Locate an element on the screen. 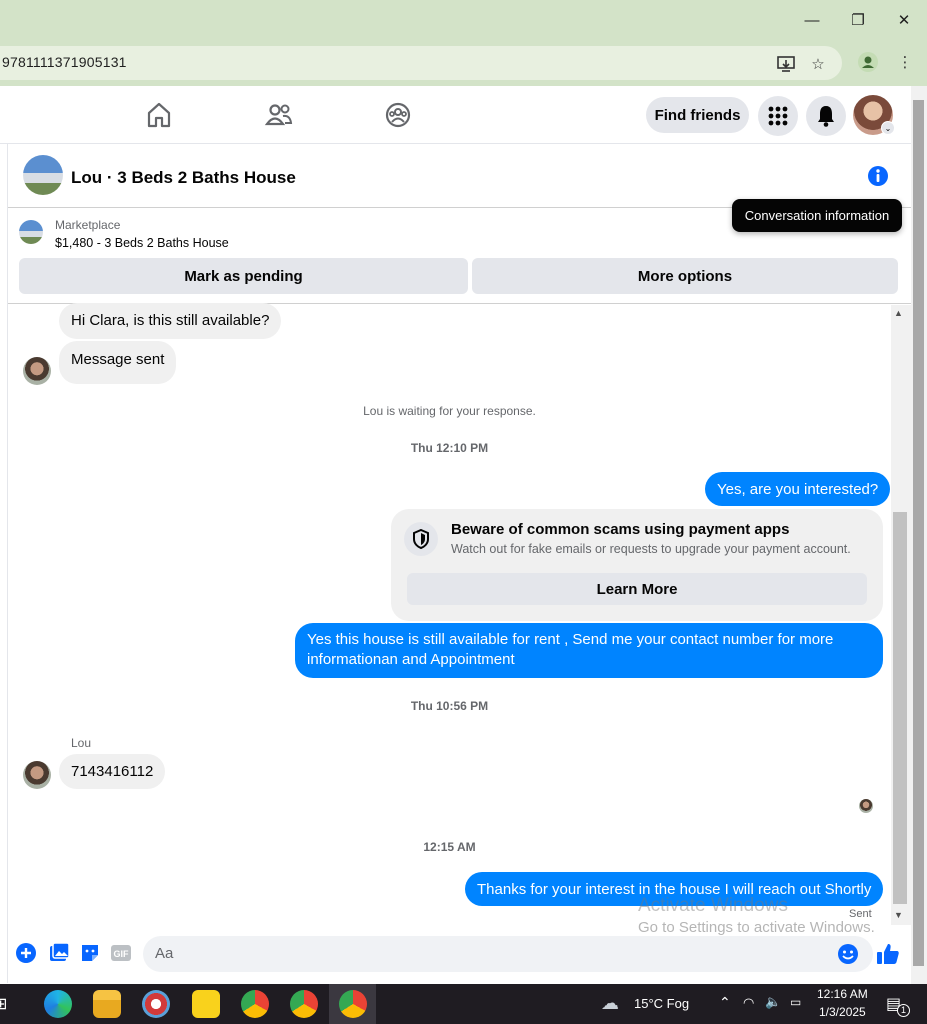  restore-button: ❐ is located at coordinates (858, 20).